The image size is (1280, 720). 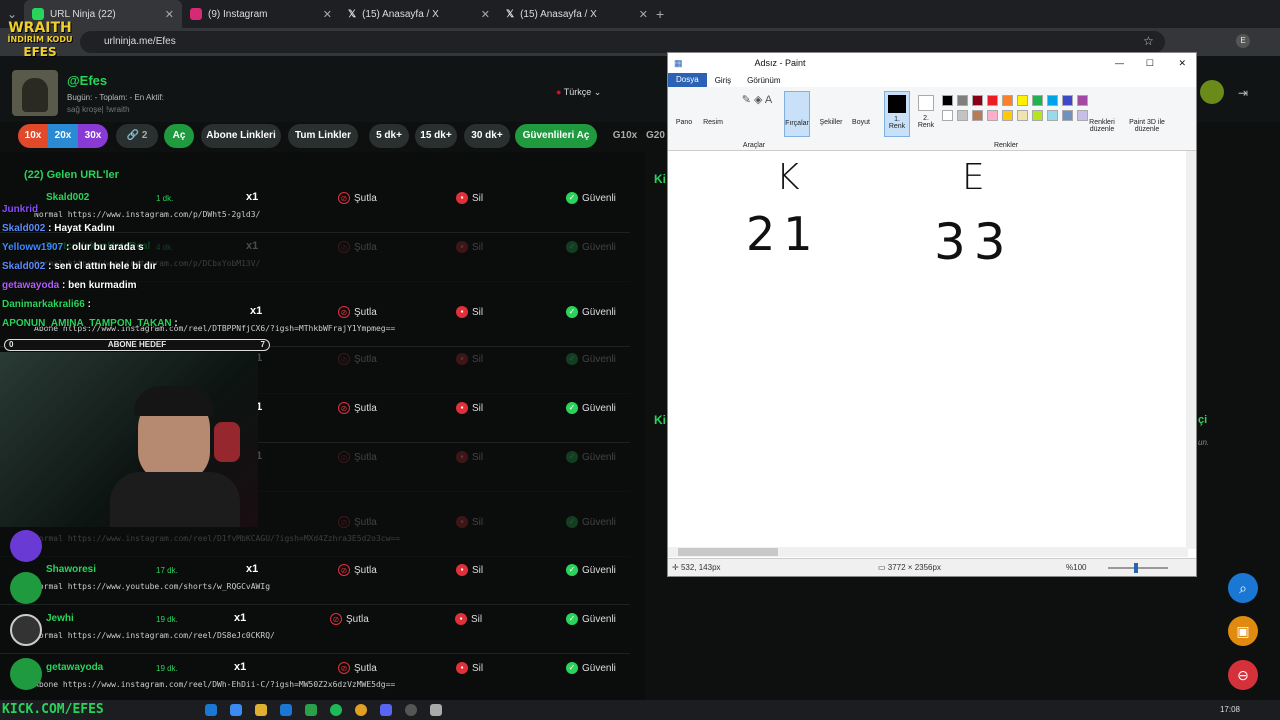 I want to click on new-tab-button: +, so click(x=666, y=14).